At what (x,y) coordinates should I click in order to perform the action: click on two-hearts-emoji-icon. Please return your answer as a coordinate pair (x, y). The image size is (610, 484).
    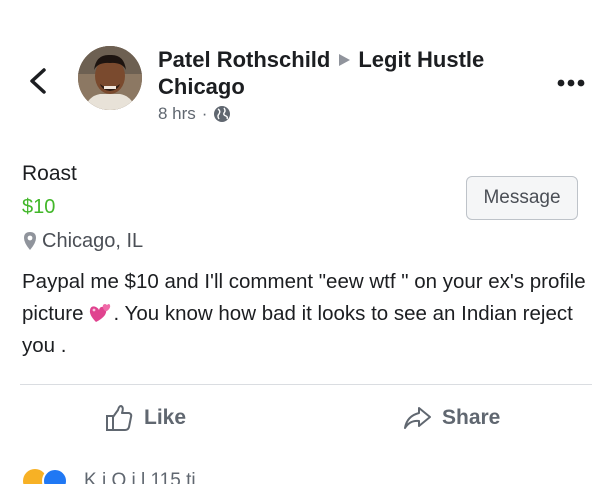
    Looking at the image, I should click on (99, 313).